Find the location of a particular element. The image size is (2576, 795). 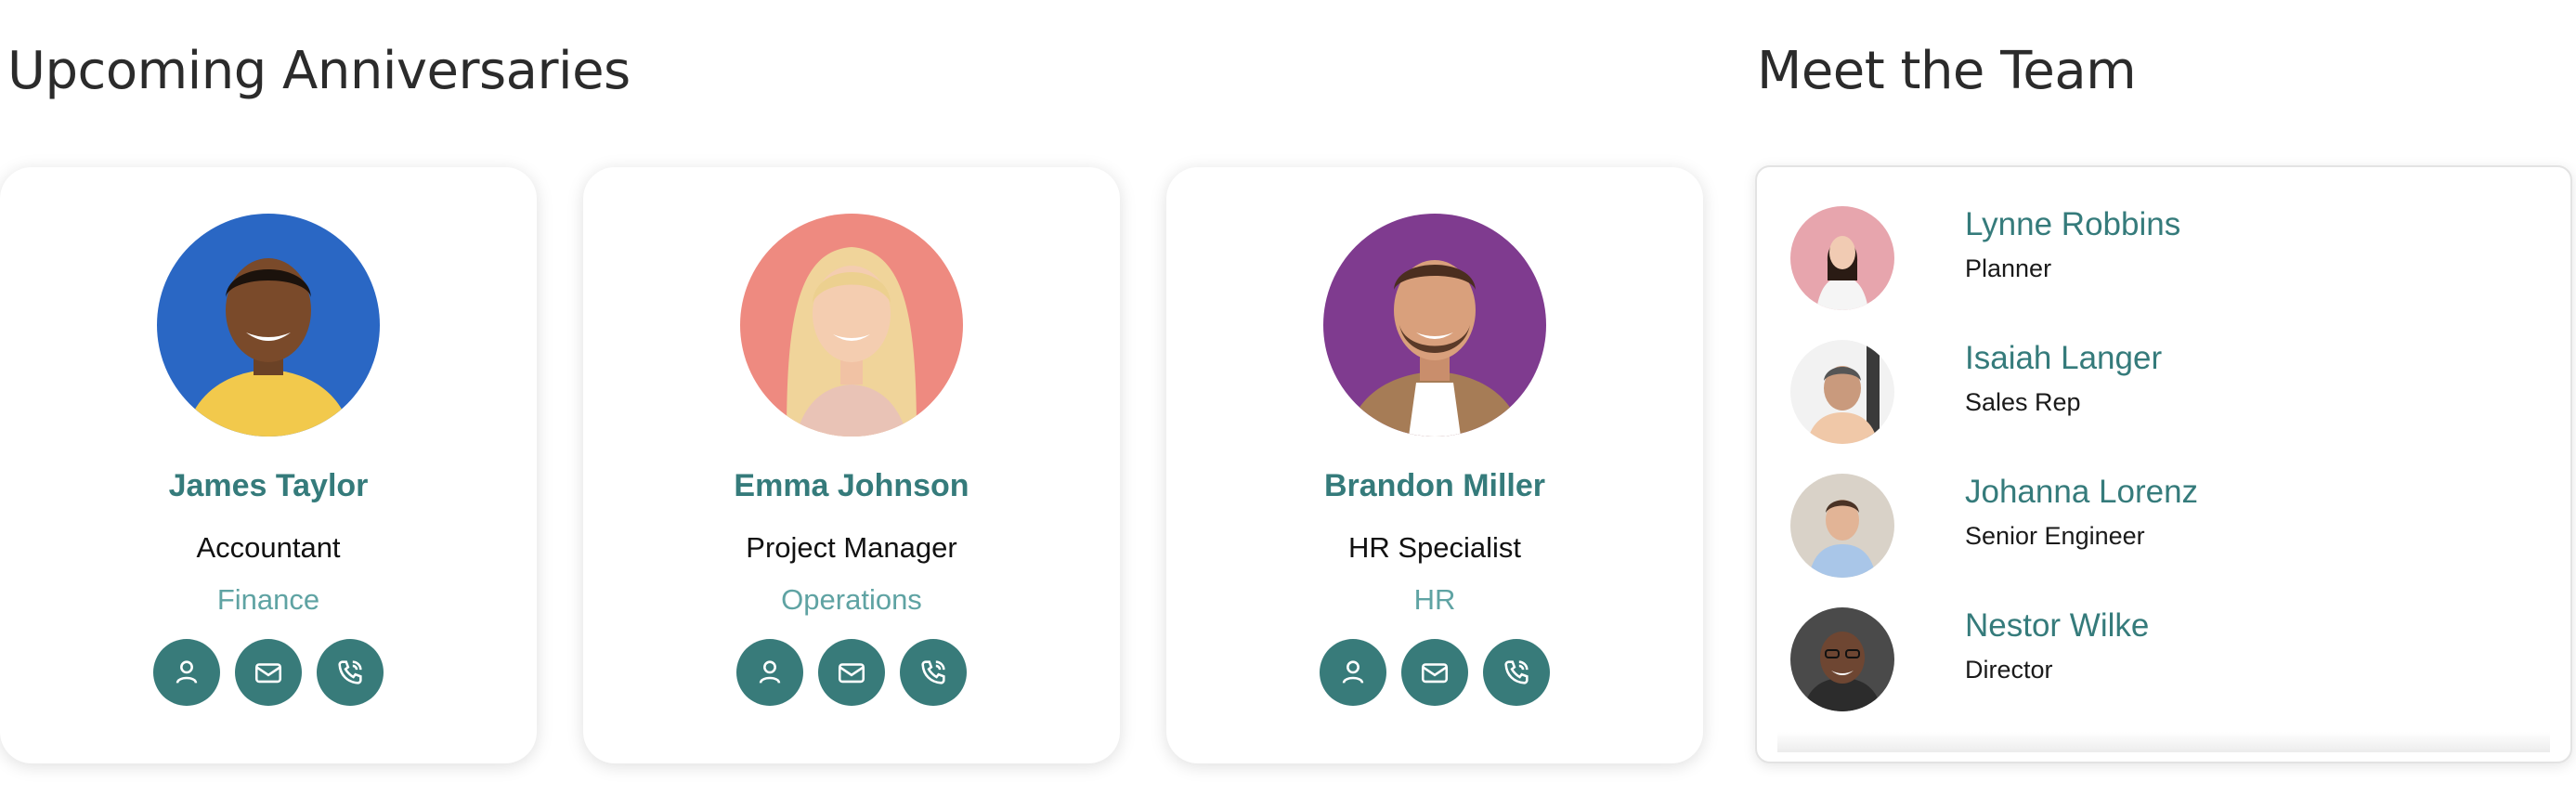

team-member: Lynne Robbins Planner is located at coordinates (2171, 262).